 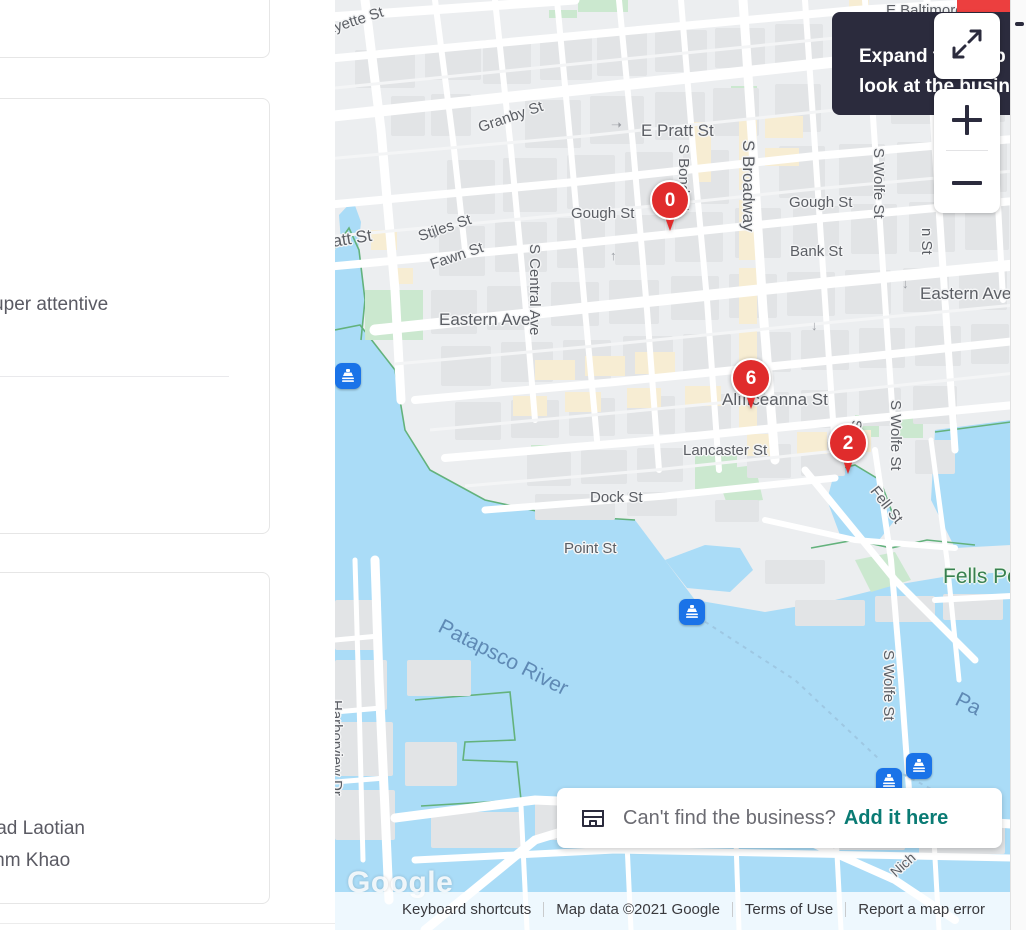 What do you see at coordinates (42, 844) in the screenshot?
I see `review-card-text: ver had Laotian e Nahm Khao` at bounding box center [42, 844].